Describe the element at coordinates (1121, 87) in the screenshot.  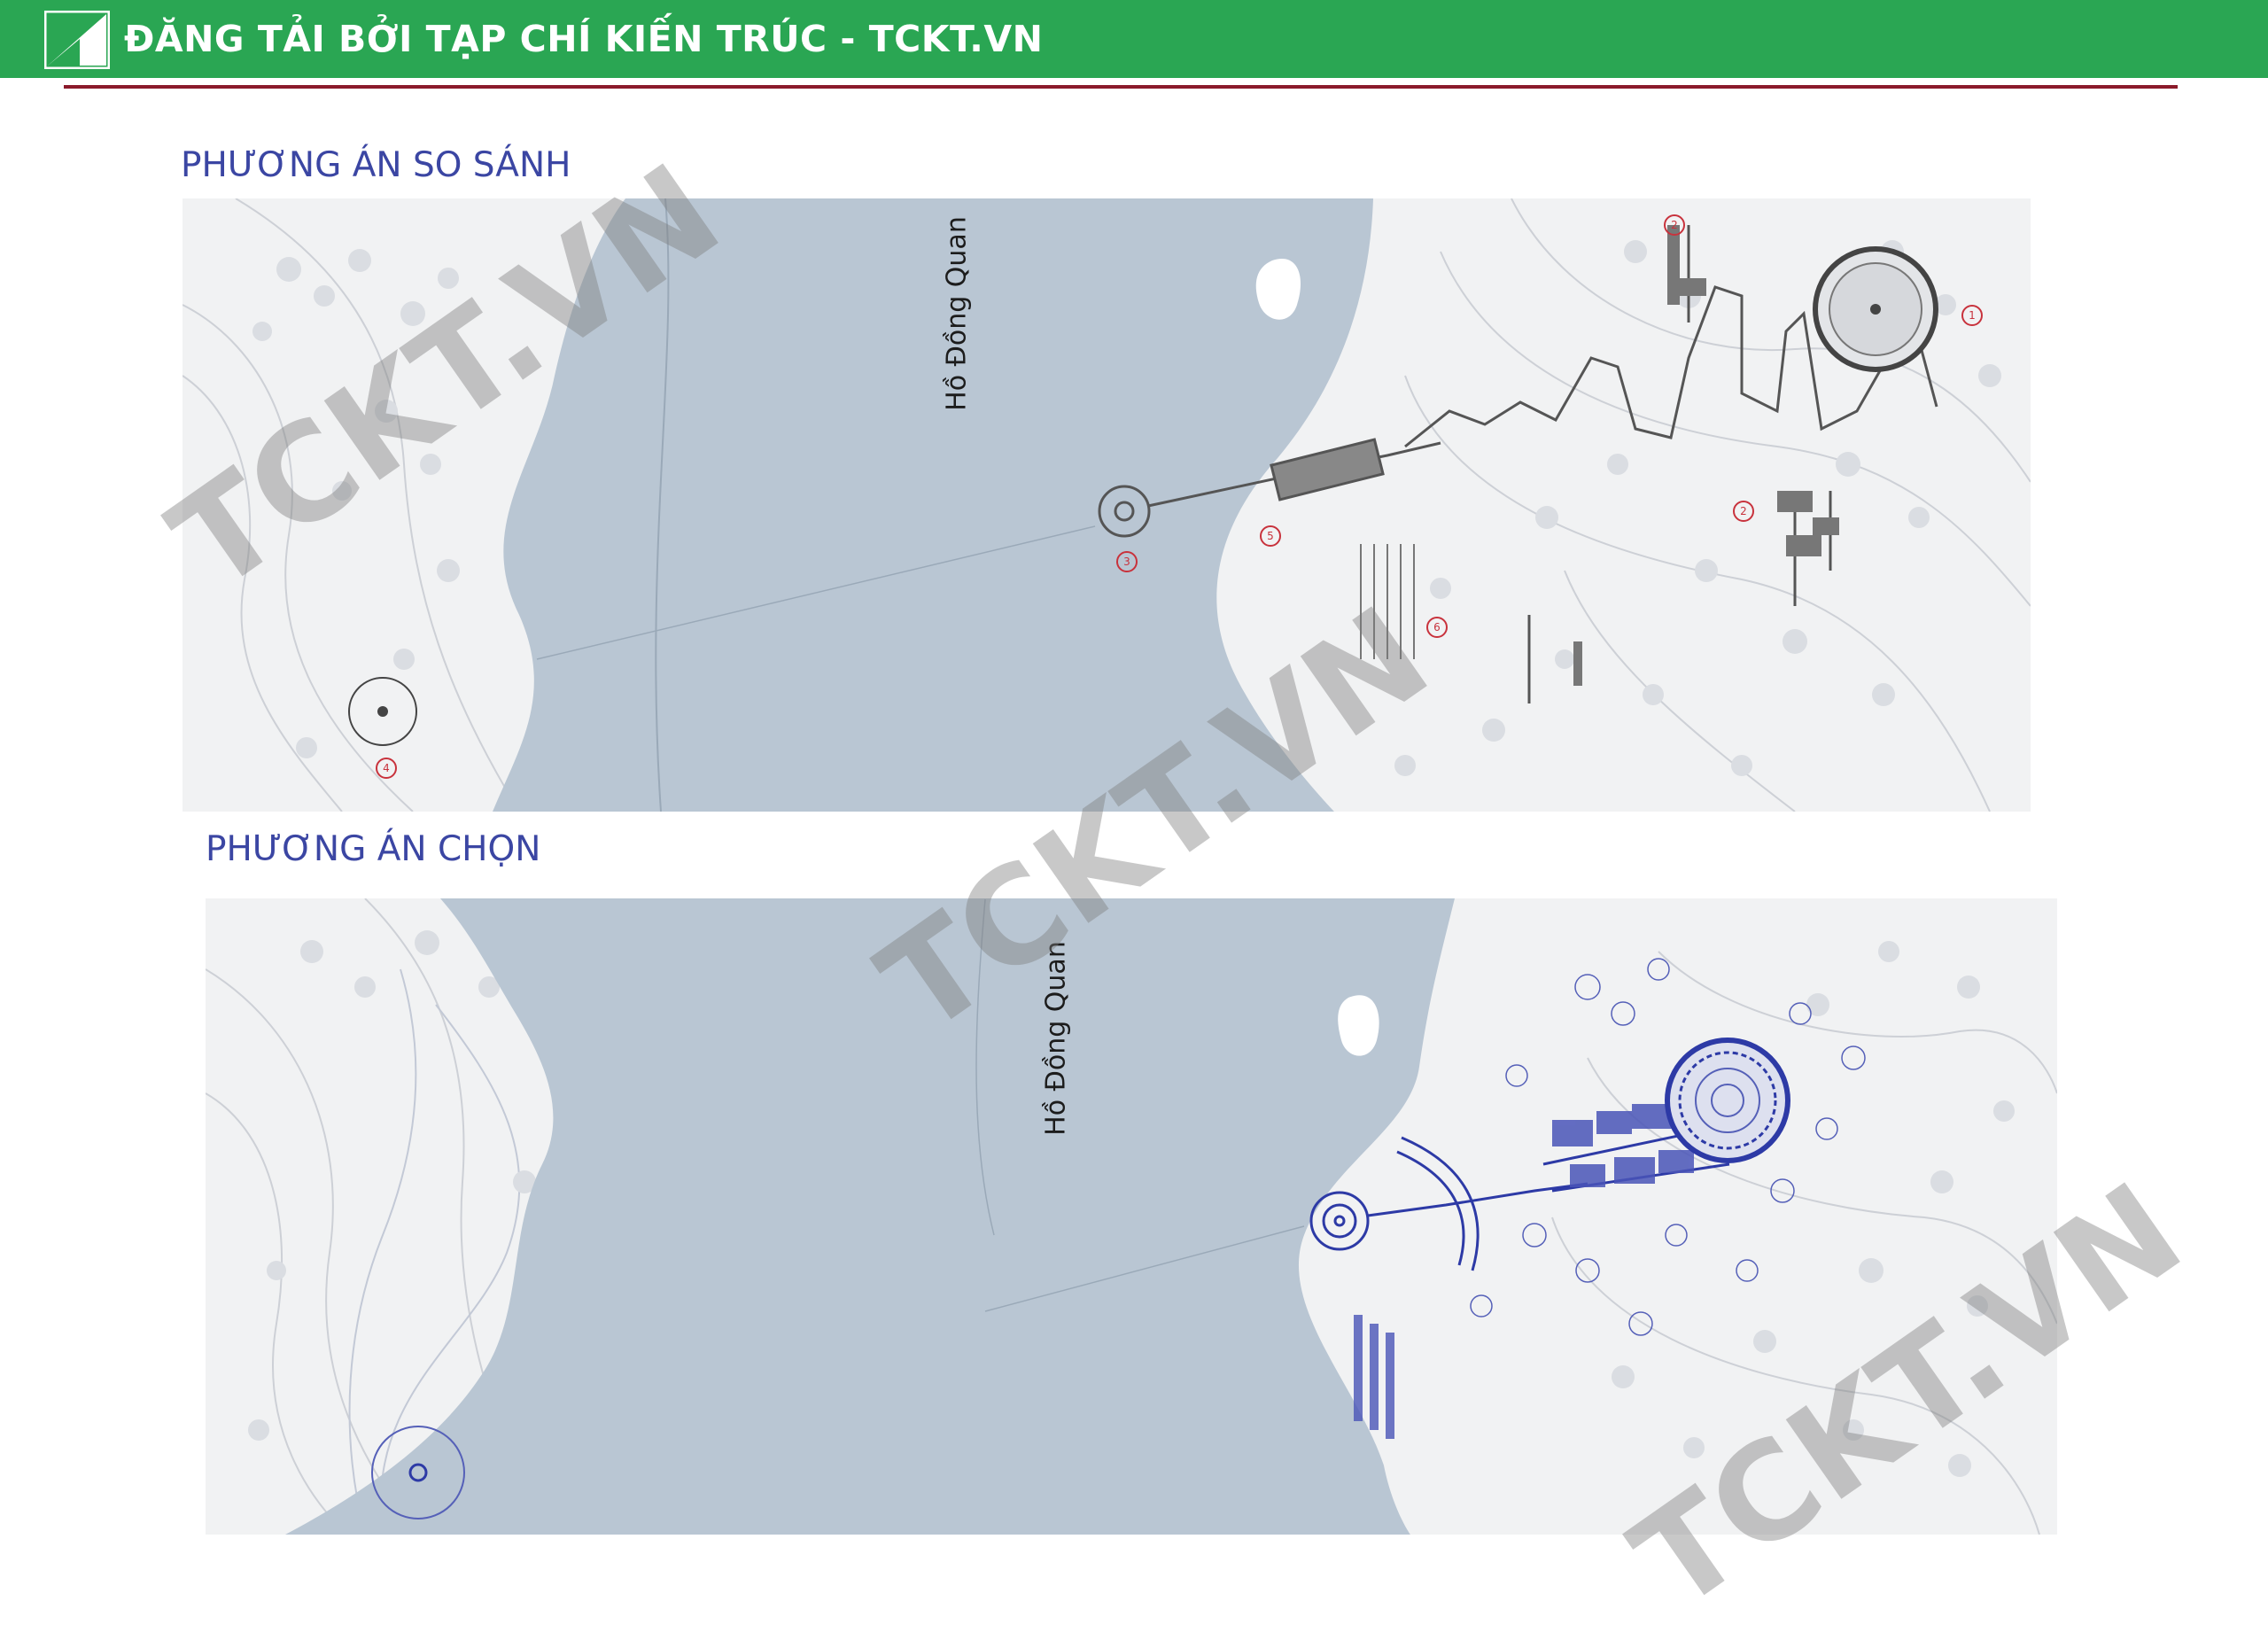
I see `divider-line` at that location.